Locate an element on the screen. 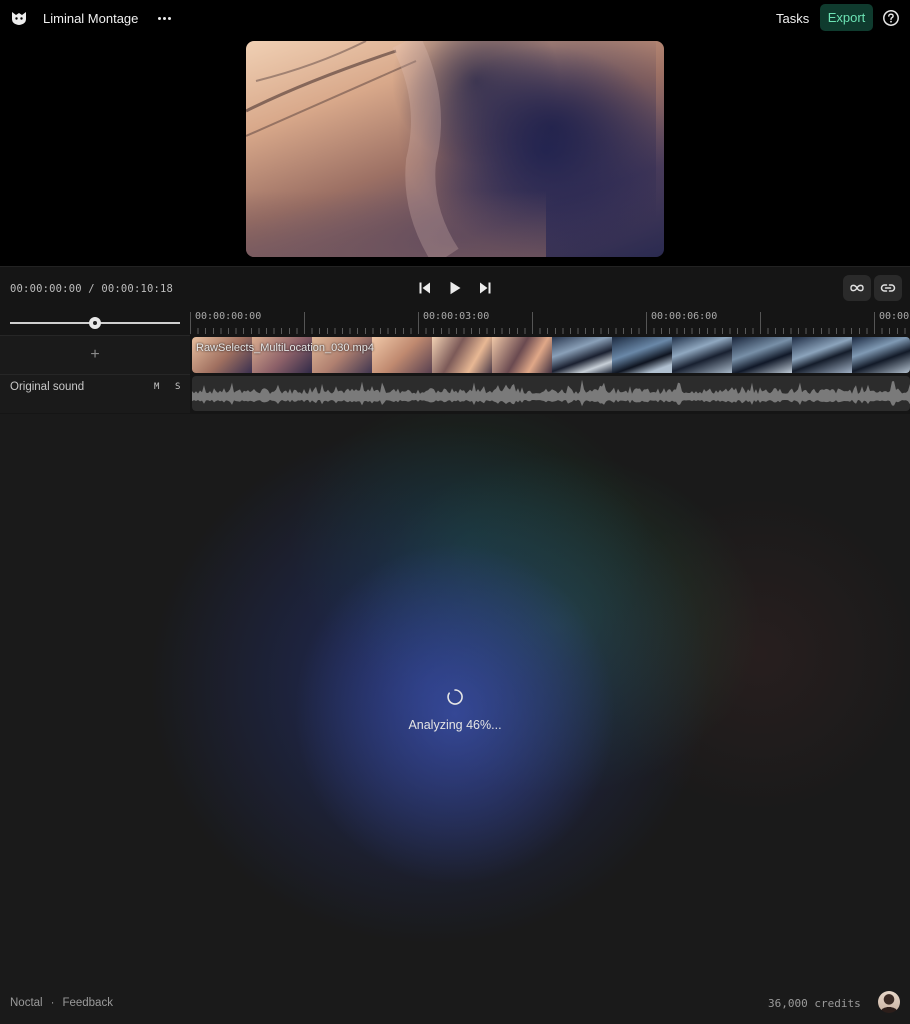 The width and height of the screenshot is (910, 1024). skip-forward-icon is located at coordinates (485, 288).